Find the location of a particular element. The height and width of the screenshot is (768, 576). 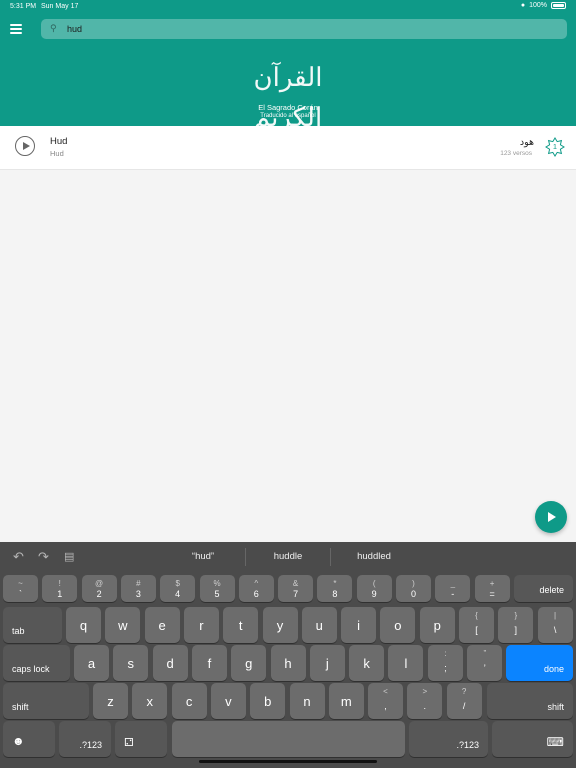

key-z: z is located at coordinates (110, 701).